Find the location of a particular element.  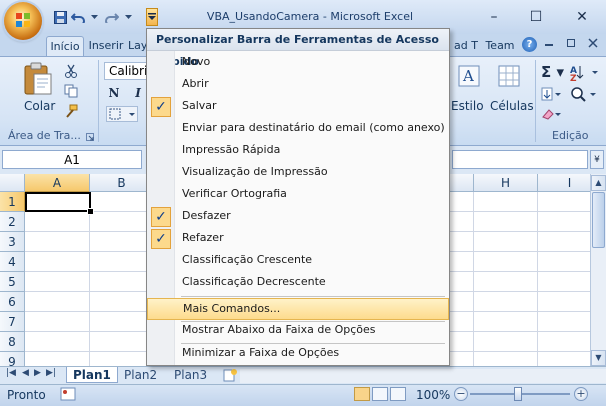

row-header: 3 is located at coordinates (12, 242).